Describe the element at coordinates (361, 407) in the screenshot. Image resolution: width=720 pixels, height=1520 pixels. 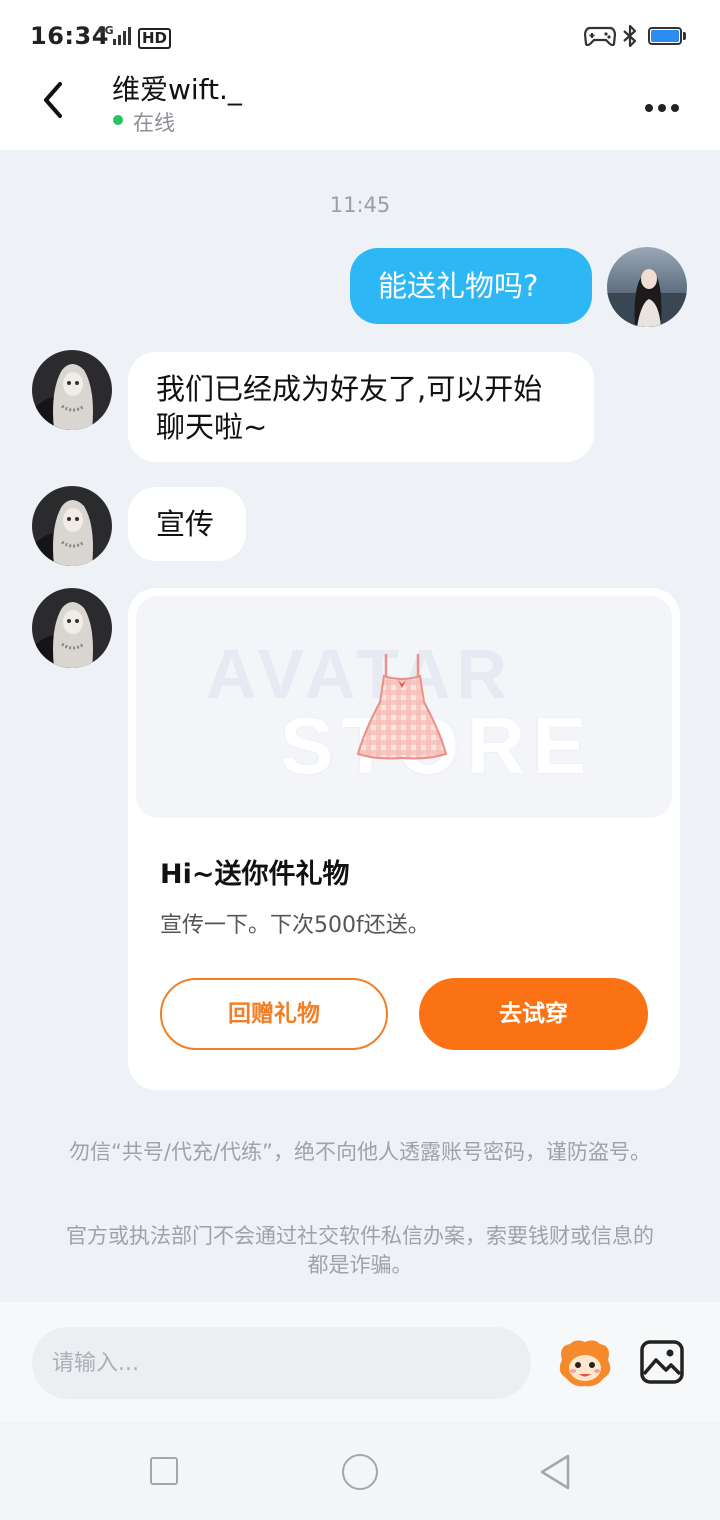
I see `incoming-message: 我们已经成为好友了,可以开始聊天啦~` at that location.